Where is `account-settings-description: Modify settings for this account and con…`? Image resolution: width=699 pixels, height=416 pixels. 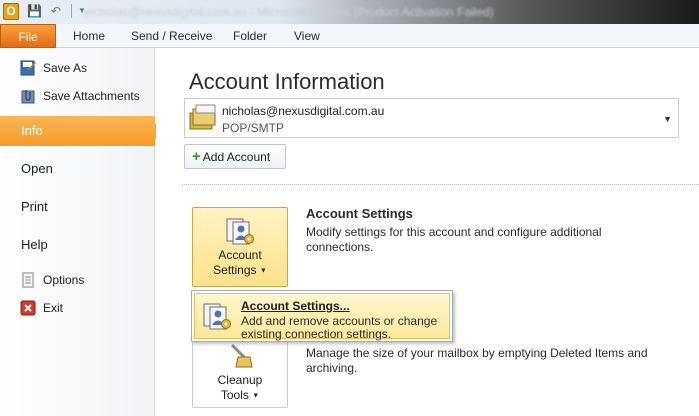
account-settings-description: Modify settings for this account and con… is located at coordinates (454, 239).